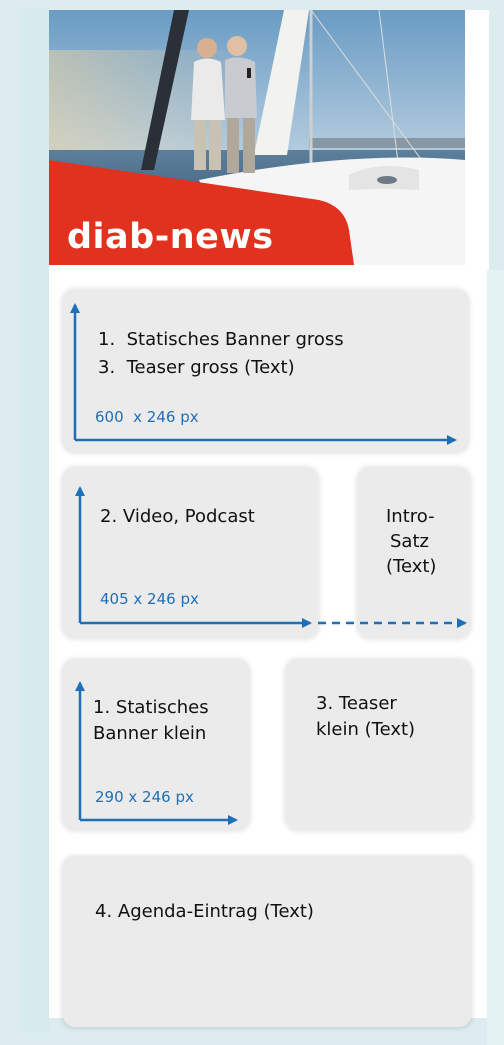  I want to click on intro-satz-line3: (Text), so click(411, 566).